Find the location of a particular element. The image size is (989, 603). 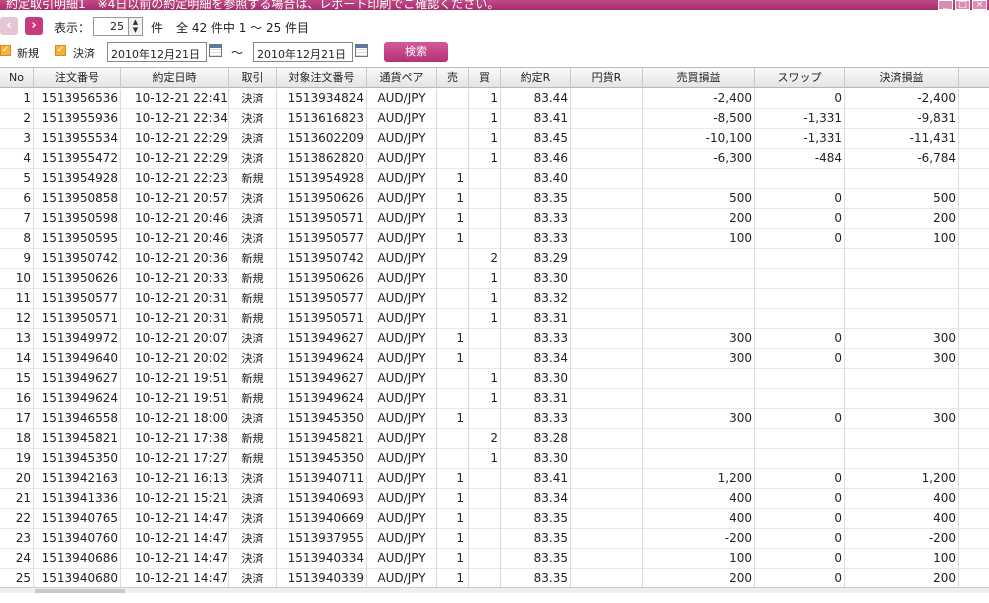

stepper-down-icon: ▼ is located at coordinates (135, 30).